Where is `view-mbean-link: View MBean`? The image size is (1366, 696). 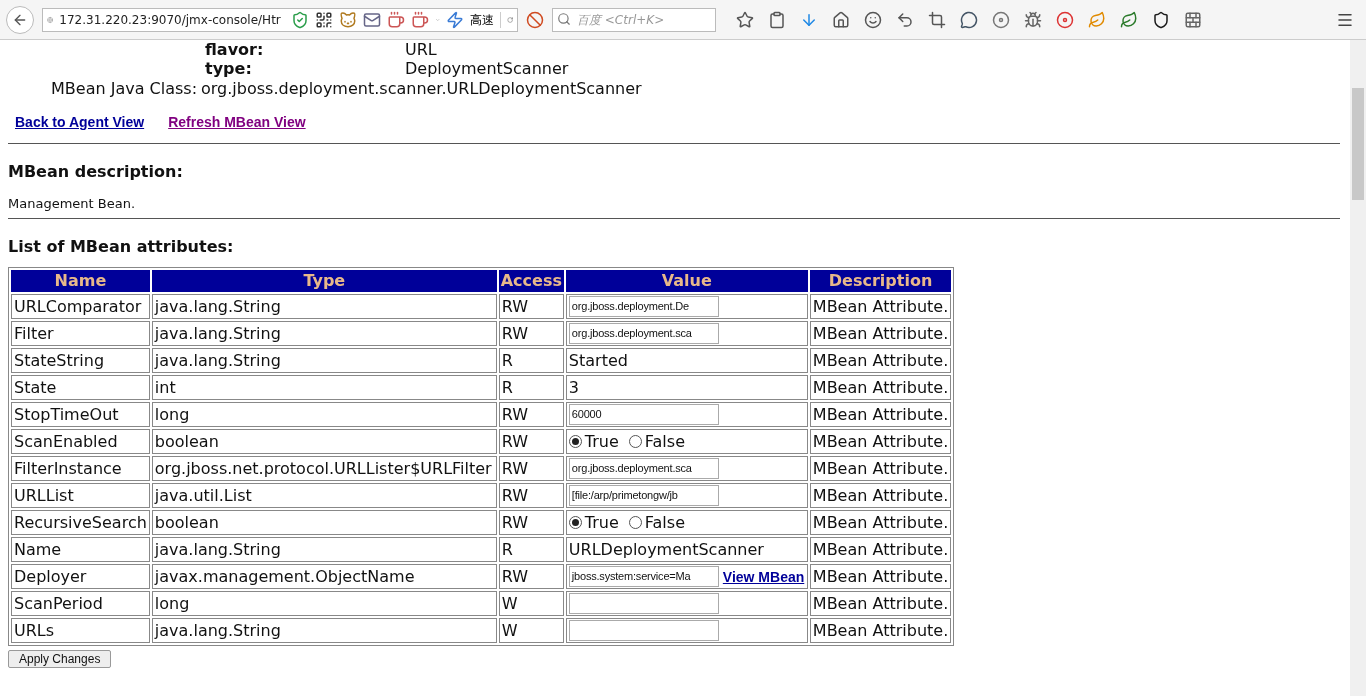 view-mbean-link: View MBean is located at coordinates (763, 576).